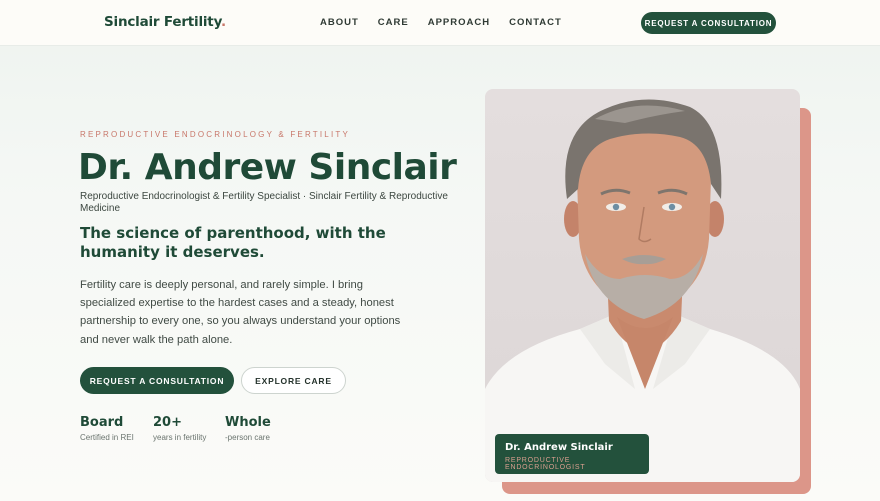 The height and width of the screenshot is (501, 880). What do you see at coordinates (180, 437) in the screenshot?
I see `stat-label: years in fertility` at bounding box center [180, 437].